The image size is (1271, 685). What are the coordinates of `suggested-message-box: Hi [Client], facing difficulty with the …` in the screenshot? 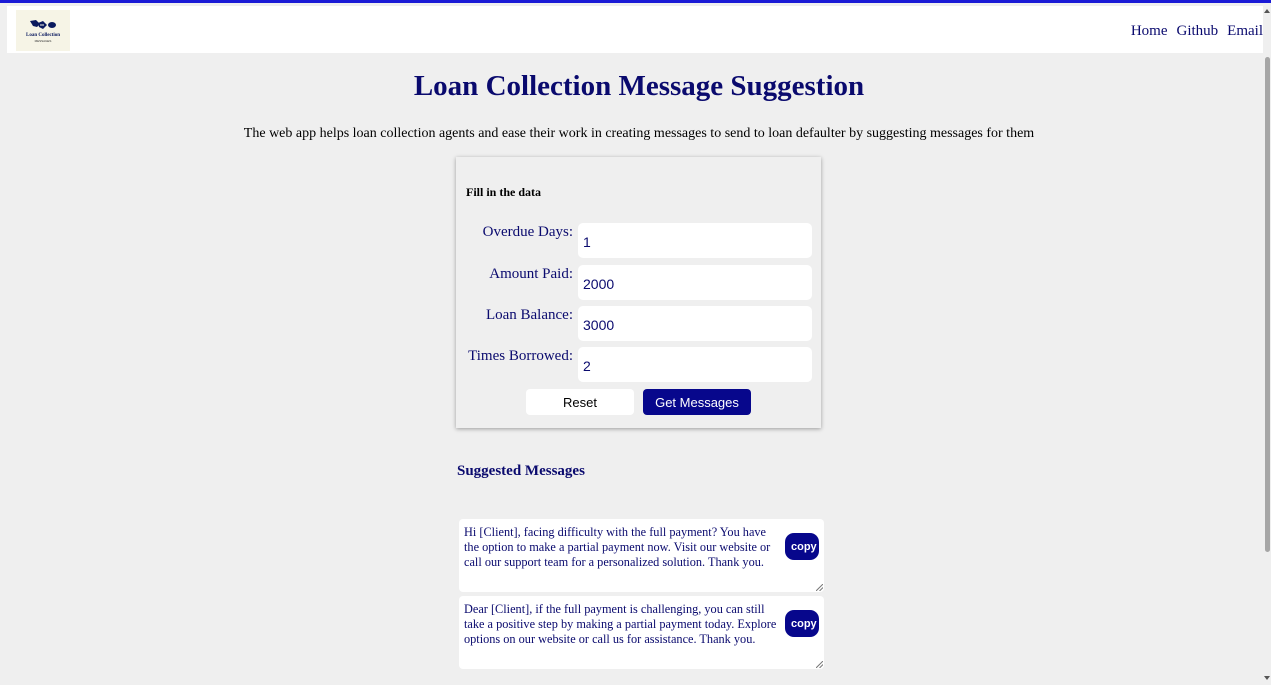 It's located at (641, 555).